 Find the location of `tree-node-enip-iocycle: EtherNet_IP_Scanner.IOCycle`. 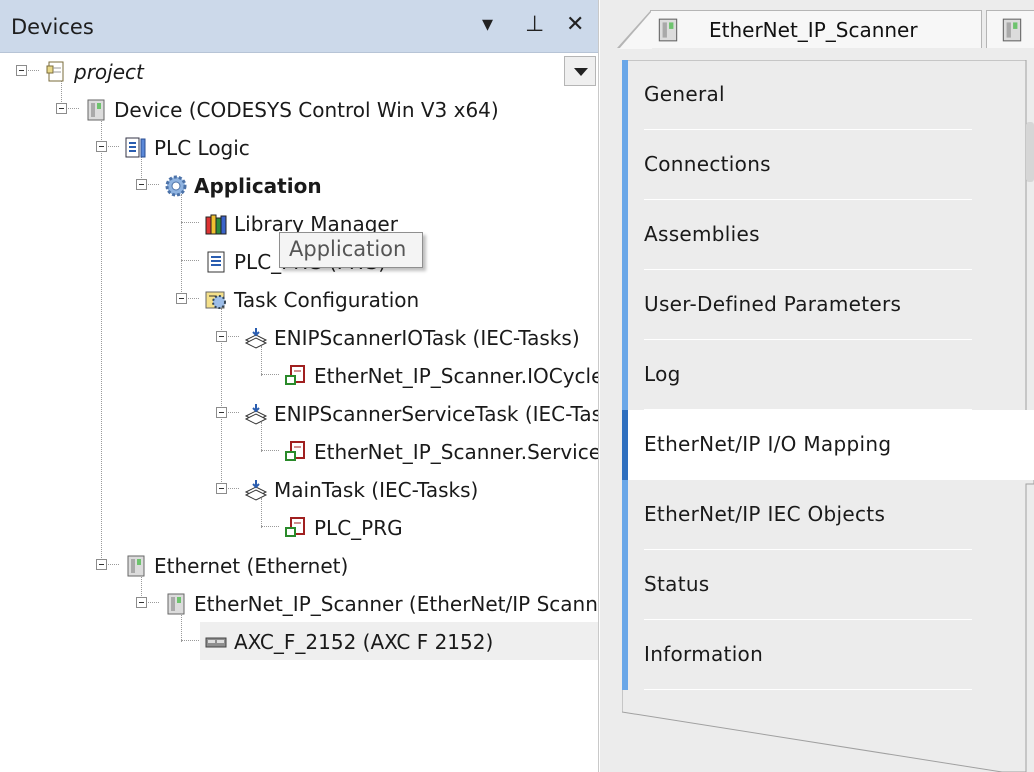

tree-node-enip-iocycle: EtherNet_IP_Scanner.IOCycle is located at coordinates (441, 376).